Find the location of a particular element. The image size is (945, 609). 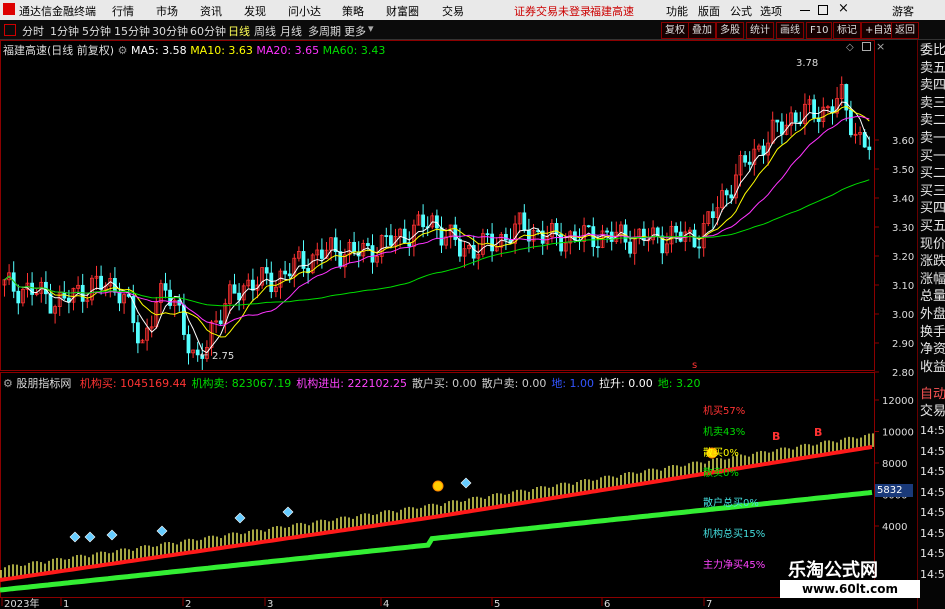

multi-stock-button: 多股 is located at coordinates (730, 30).